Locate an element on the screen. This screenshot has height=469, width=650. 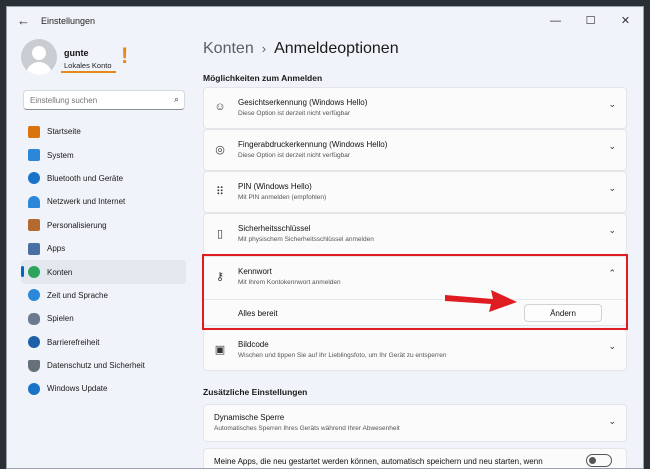
shield-icon is located at coordinates (34, 365).